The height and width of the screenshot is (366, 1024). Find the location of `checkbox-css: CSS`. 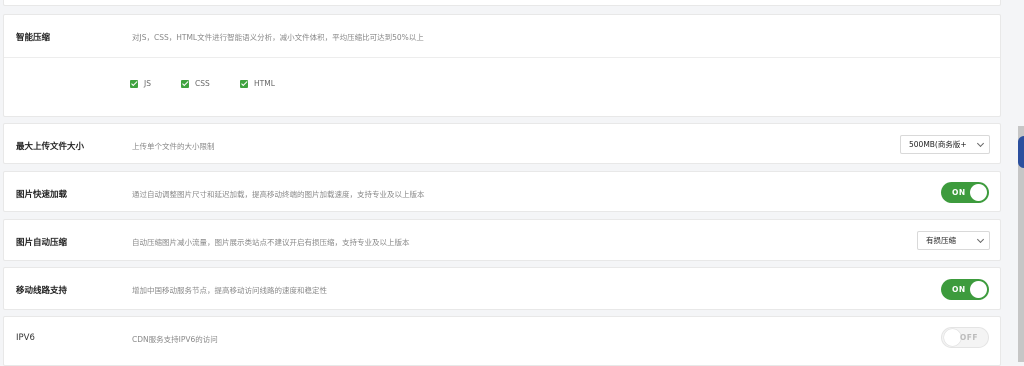

checkbox-css: CSS is located at coordinates (195, 83).